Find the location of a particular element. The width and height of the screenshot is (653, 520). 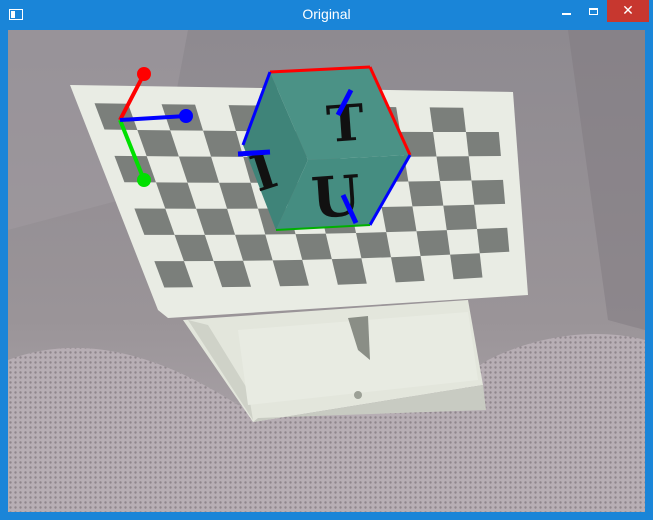

apple-logo is located at coordinates (358, 395).